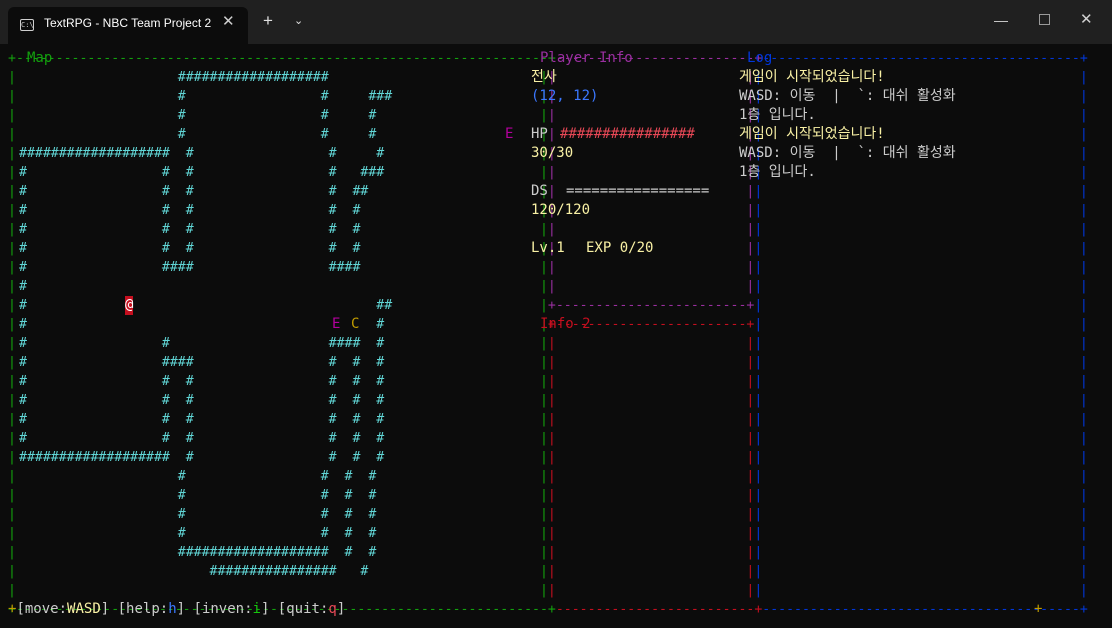 Image resolution: width=1112 pixels, height=628 pixels. Describe the element at coordinates (332, 609) in the screenshot. I see `quit-key: q` at that location.